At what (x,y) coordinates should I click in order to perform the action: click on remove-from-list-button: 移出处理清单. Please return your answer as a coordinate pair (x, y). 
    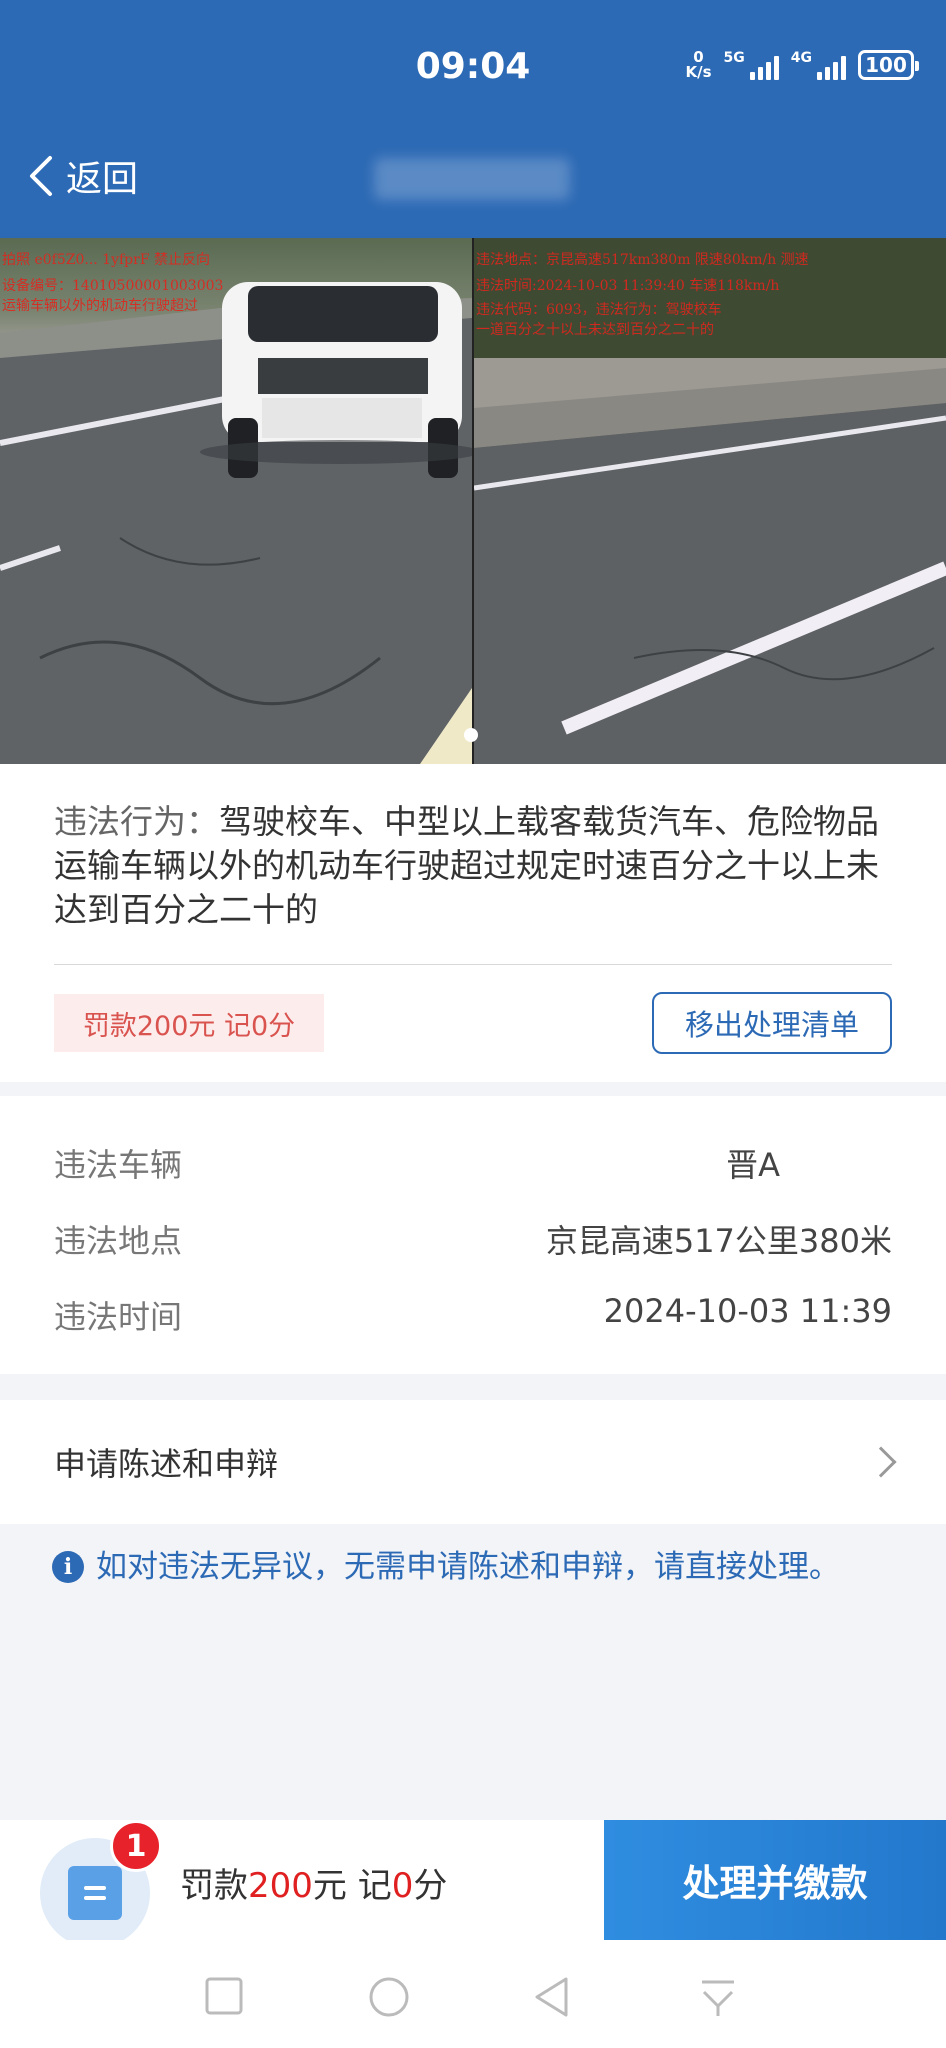
    Looking at the image, I should click on (772, 1023).